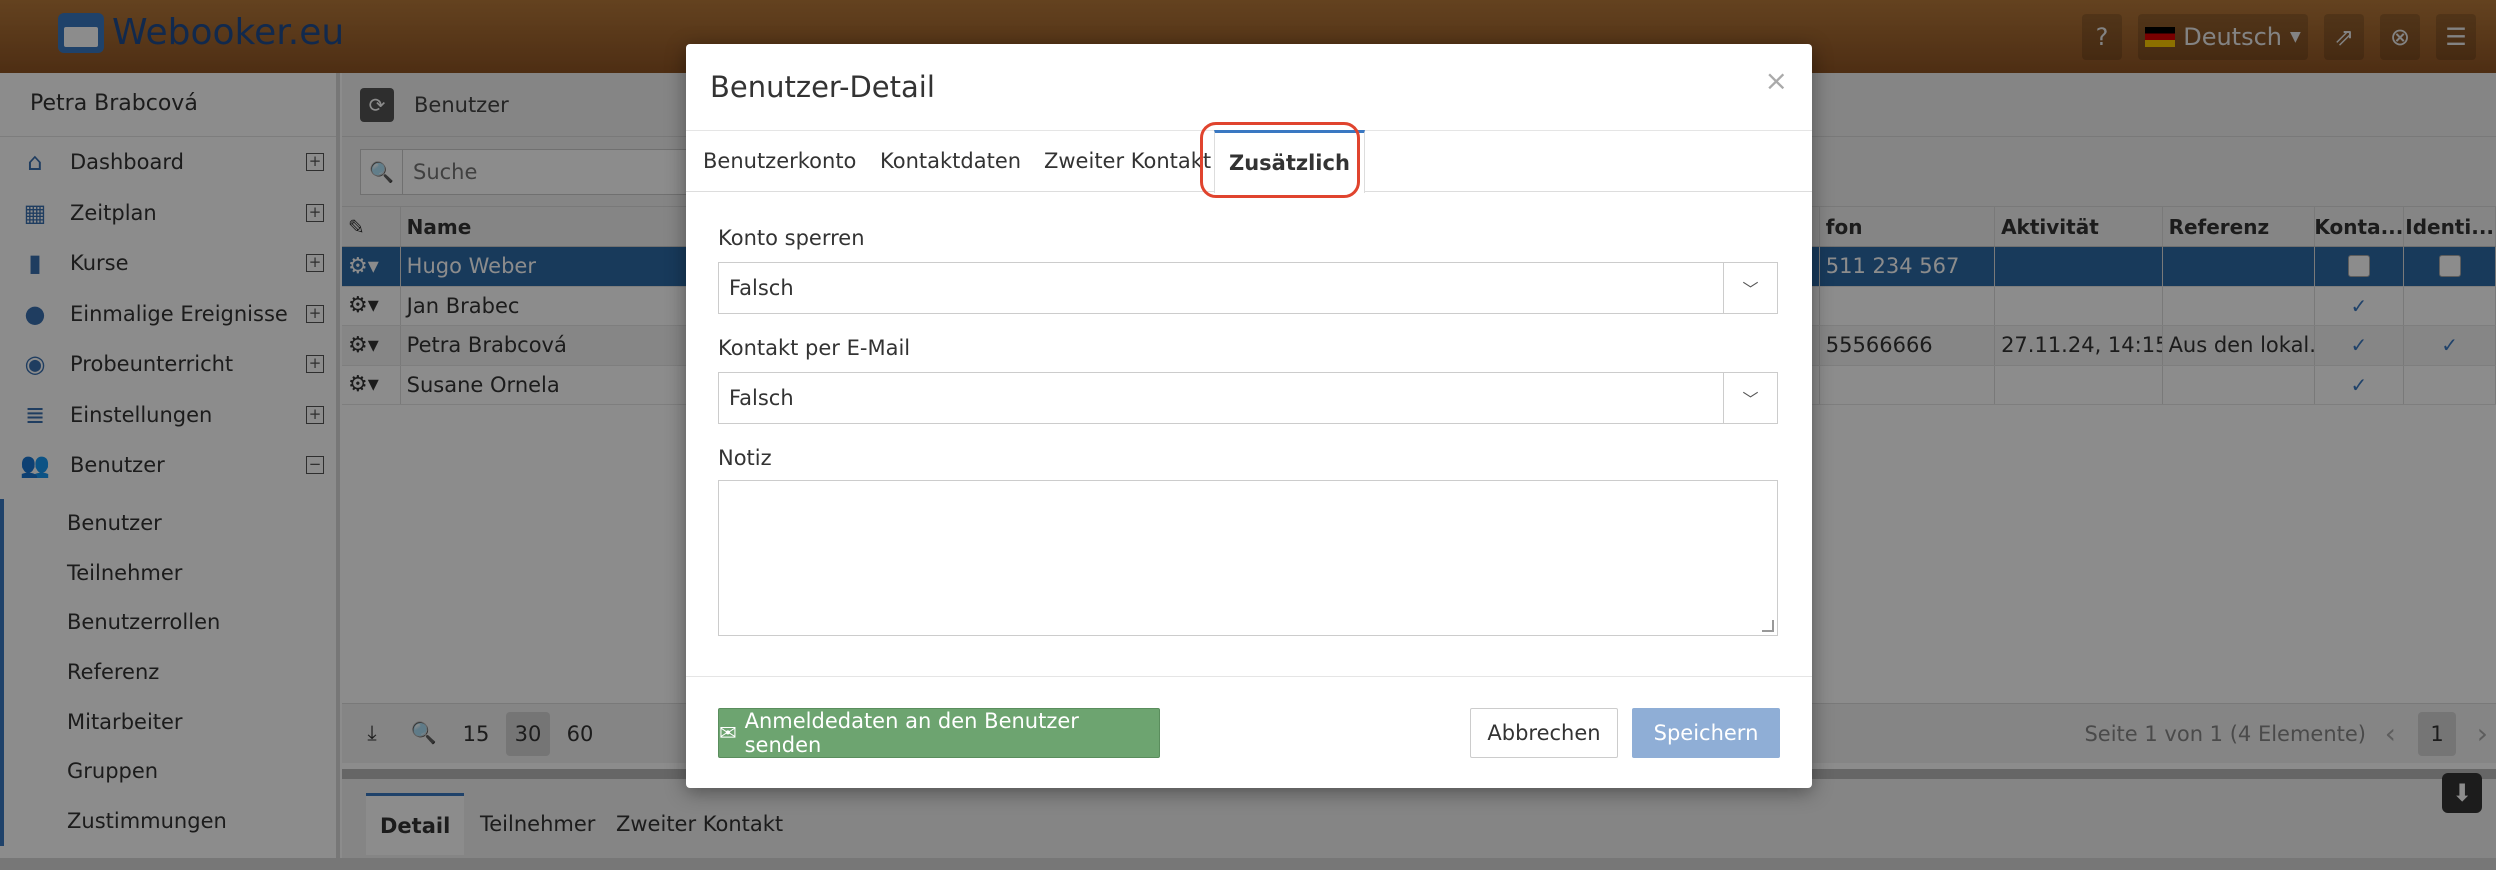 The image size is (2496, 870). What do you see at coordinates (822, 87) in the screenshot?
I see `modal-title: Benutzer-Detail` at bounding box center [822, 87].